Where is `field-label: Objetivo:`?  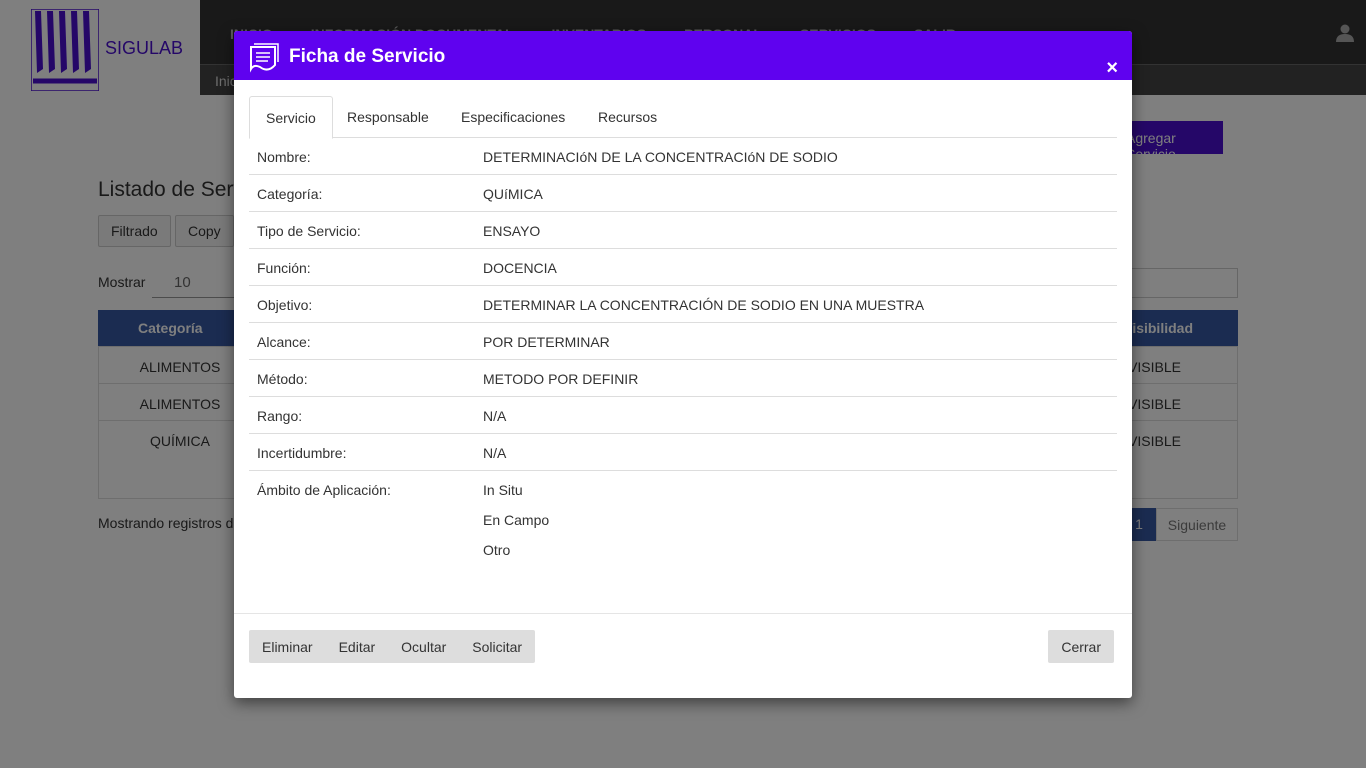 field-label: Objetivo: is located at coordinates (285, 305).